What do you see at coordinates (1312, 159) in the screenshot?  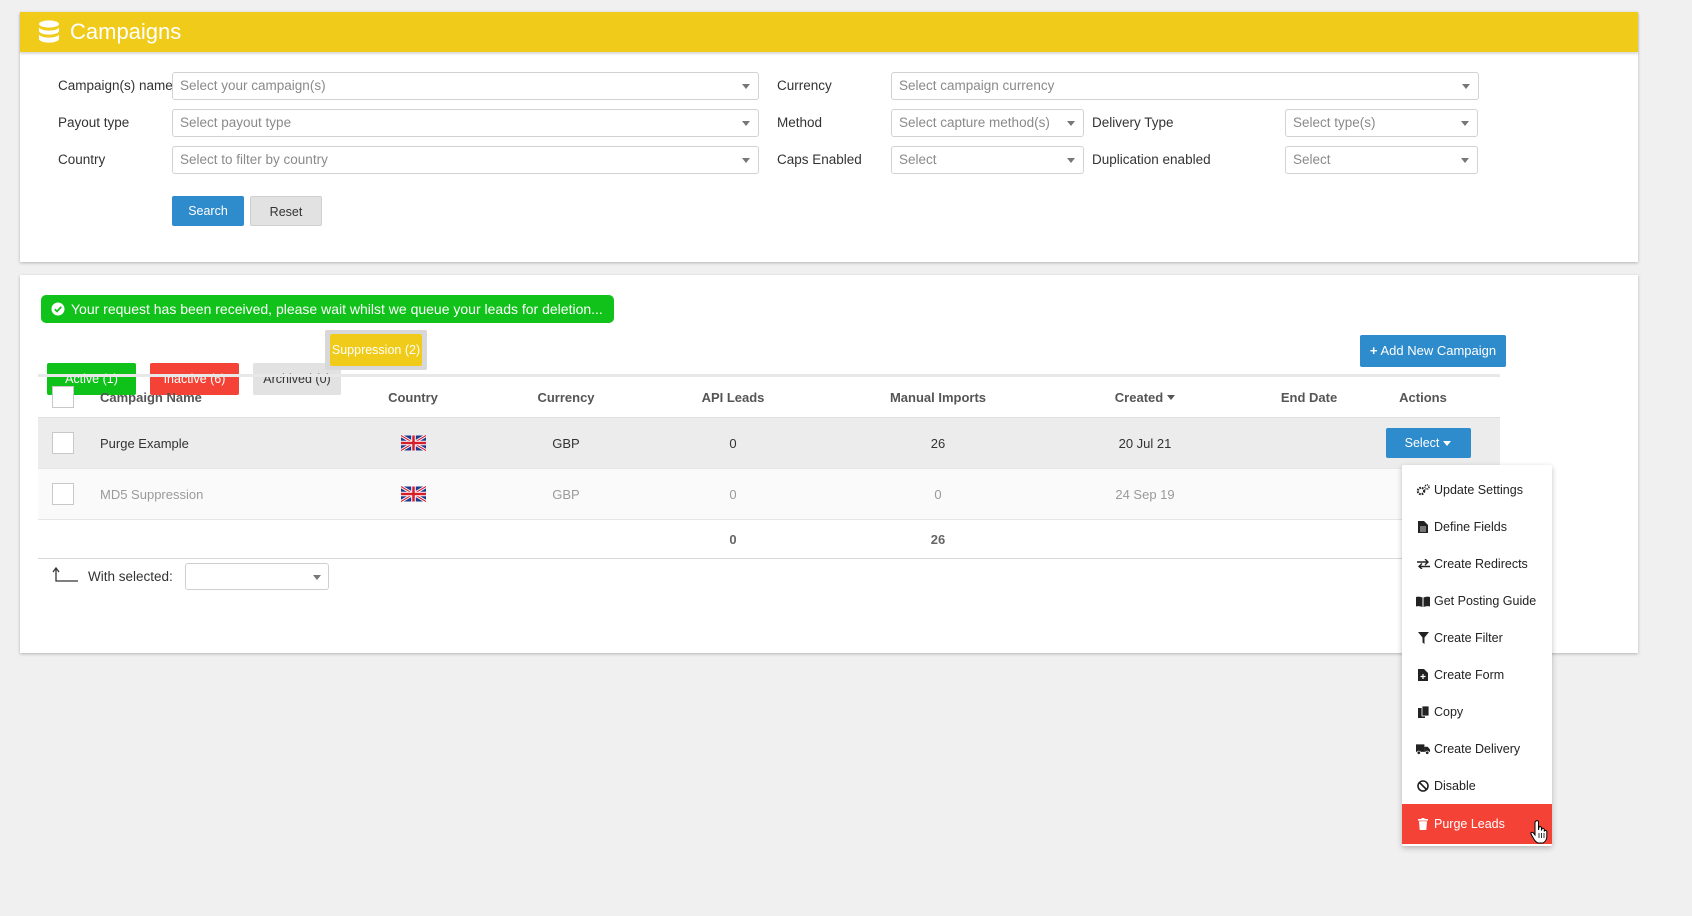 I see `duplication-enabled-placeholder: Select` at bounding box center [1312, 159].